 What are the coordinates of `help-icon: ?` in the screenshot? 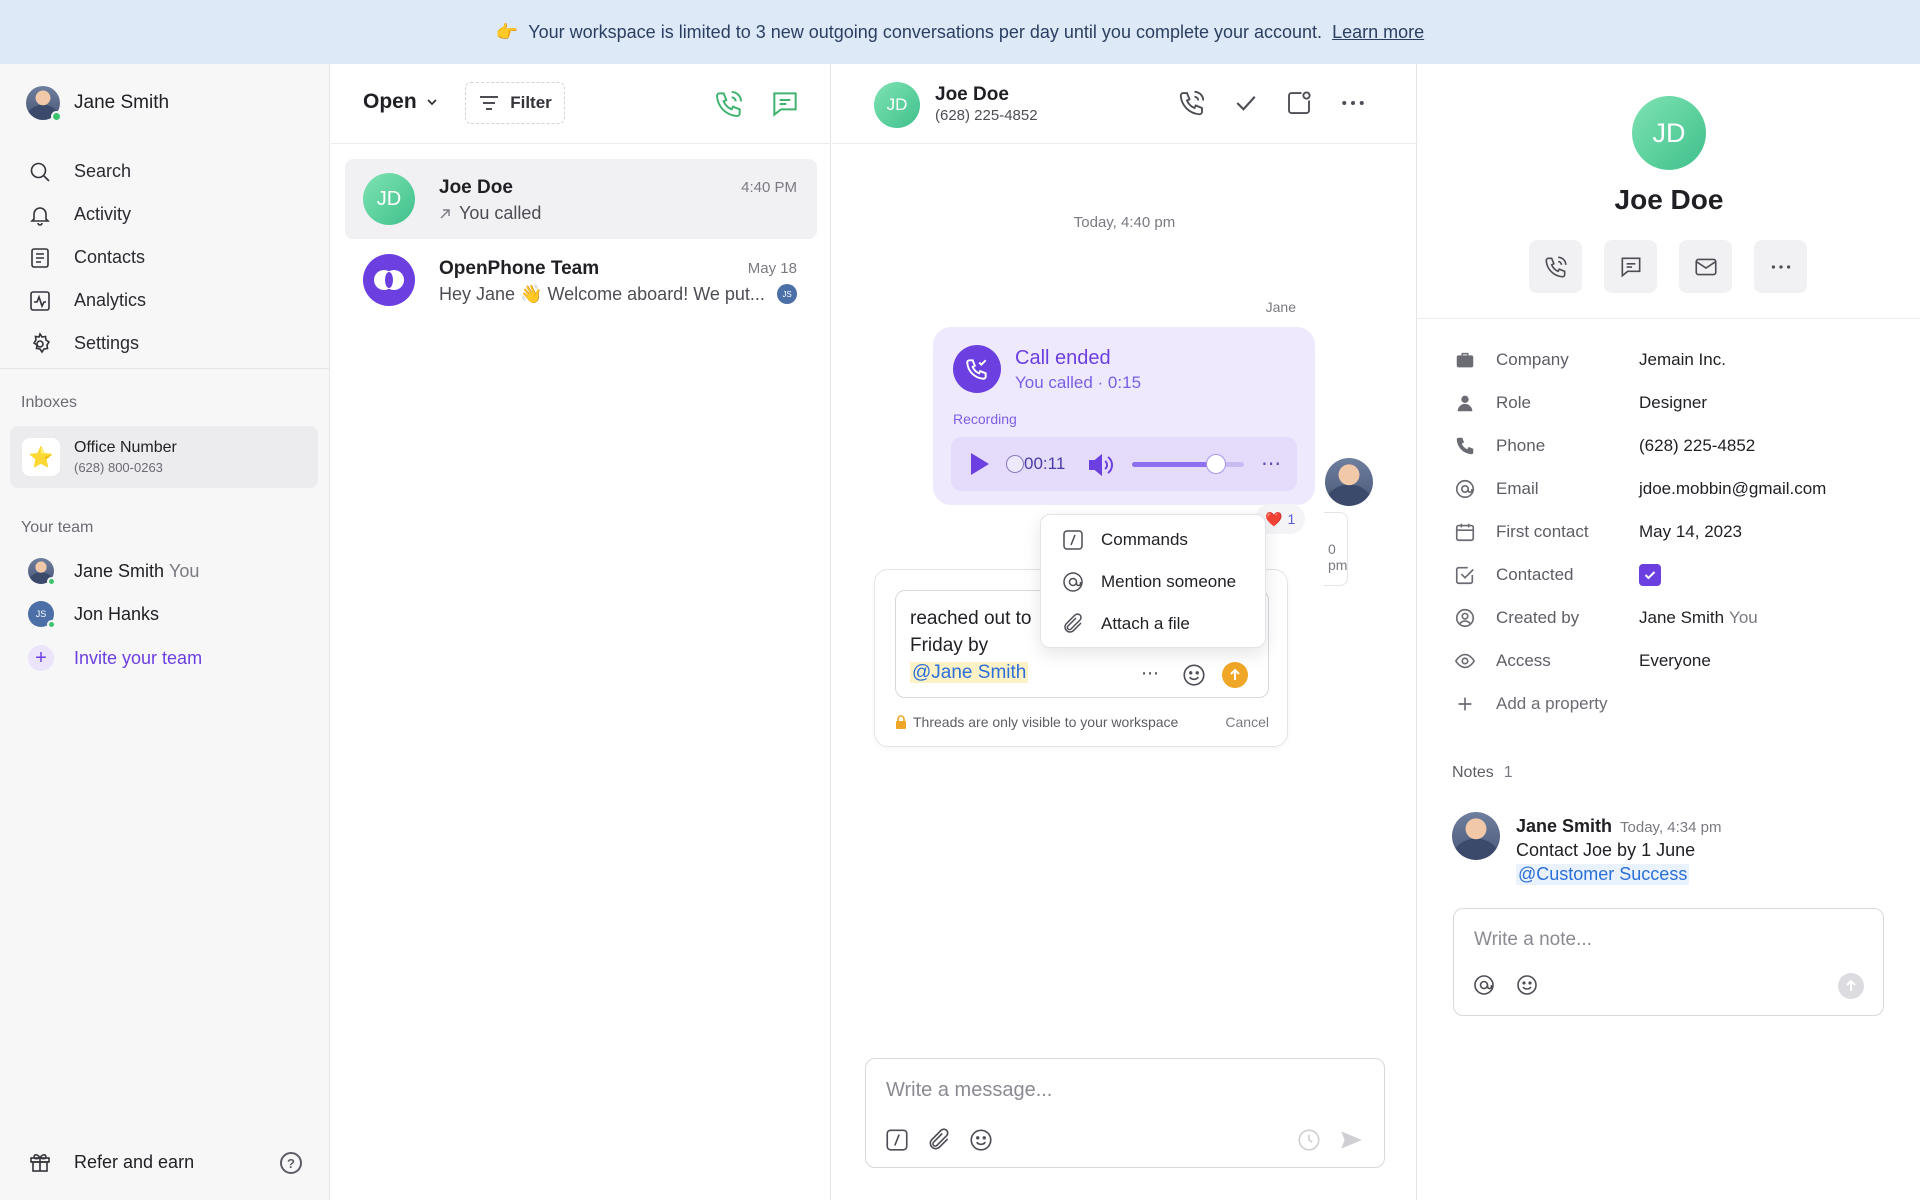 It's located at (291, 1163).